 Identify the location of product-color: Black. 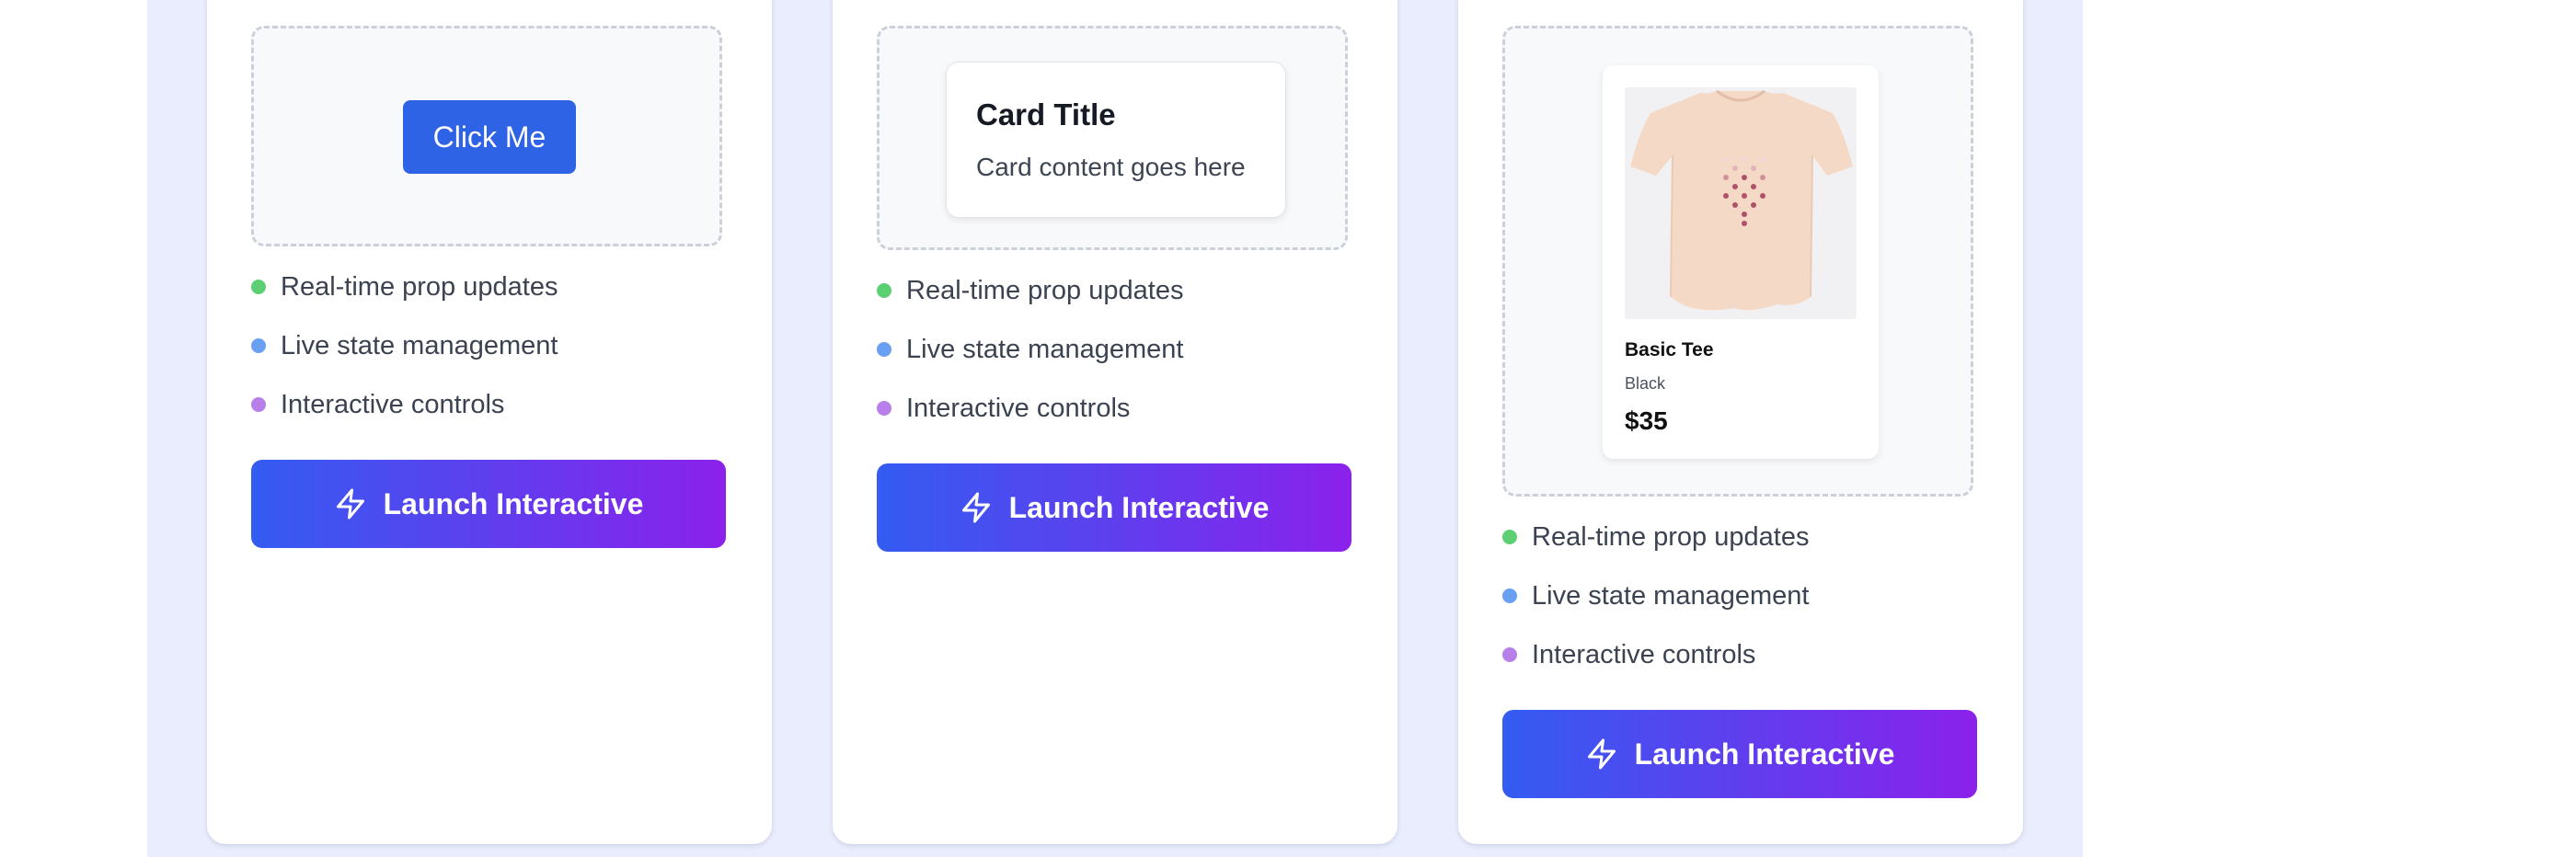
(1645, 383).